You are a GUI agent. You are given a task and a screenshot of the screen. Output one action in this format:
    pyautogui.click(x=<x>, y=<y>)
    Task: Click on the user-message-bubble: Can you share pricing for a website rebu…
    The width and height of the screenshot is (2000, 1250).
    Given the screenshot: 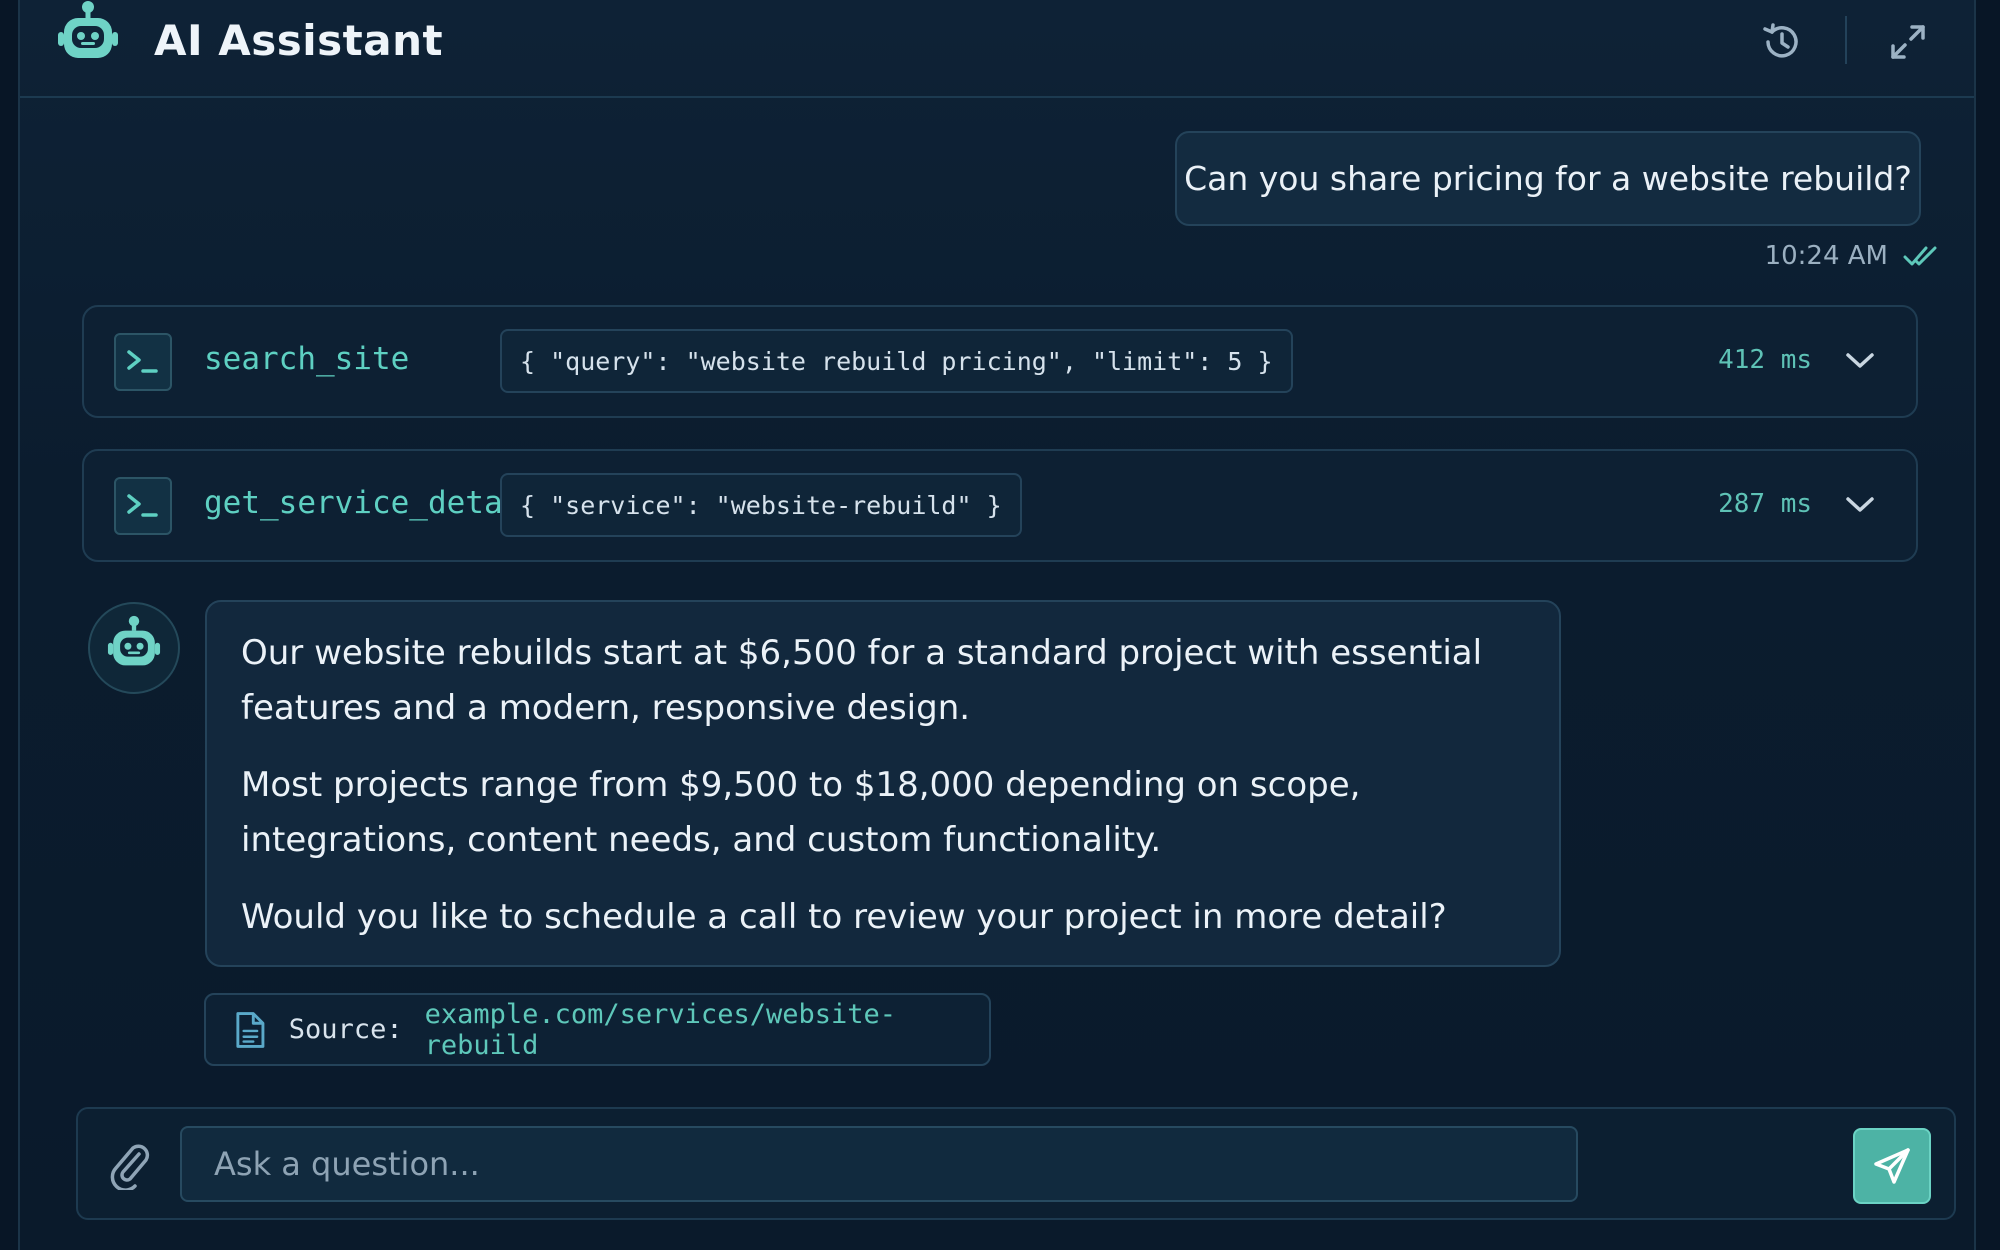 What is the action you would take?
    pyautogui.click(x=1548, y=178)
    